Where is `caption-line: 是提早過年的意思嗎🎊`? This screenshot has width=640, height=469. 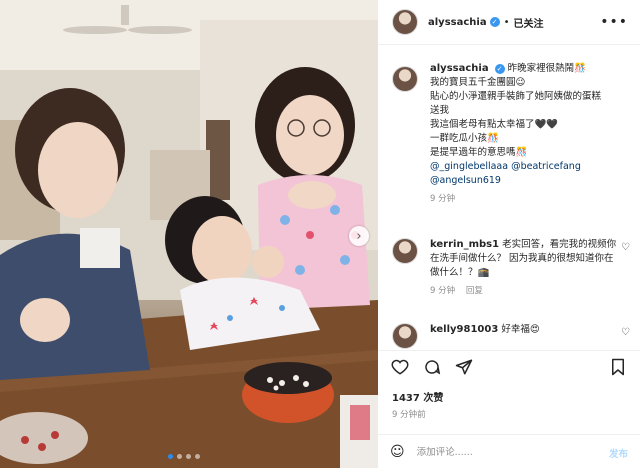 caption-line: 是提早過年的意思嗎🎊 is located at coordinates (479, 152).